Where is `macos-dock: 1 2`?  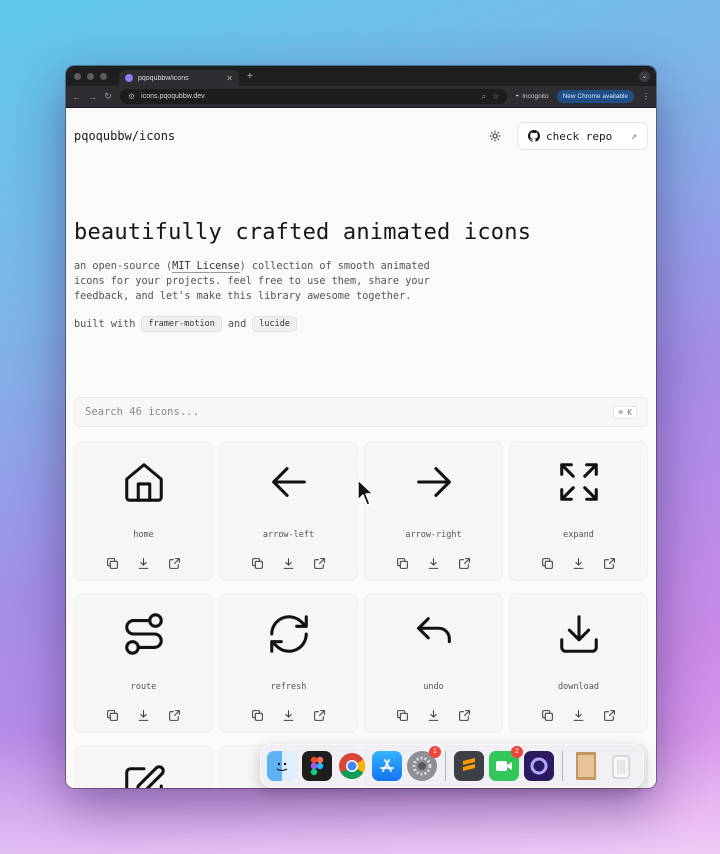 macos-dock: 1 2 is located at coordinates (452, 766).